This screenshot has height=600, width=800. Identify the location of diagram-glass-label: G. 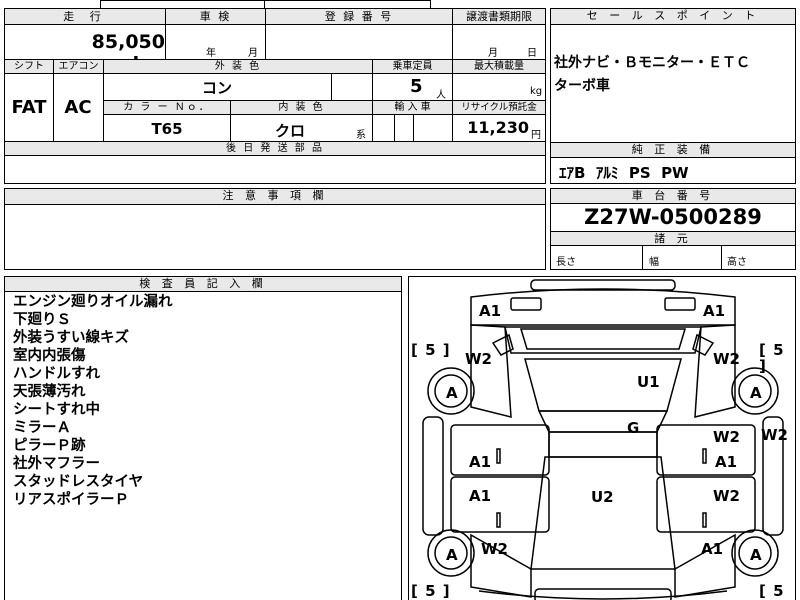
(633, 428).